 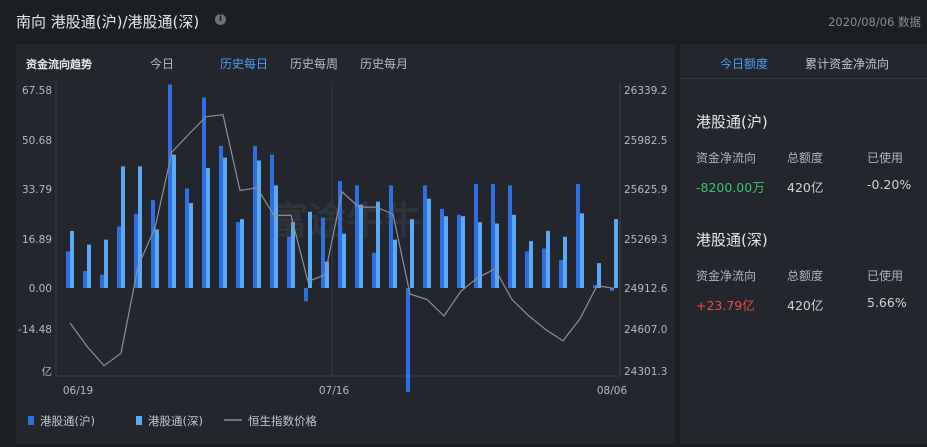 I want to click on sh-quota-value: 420亿, so click(x=805, y=187).